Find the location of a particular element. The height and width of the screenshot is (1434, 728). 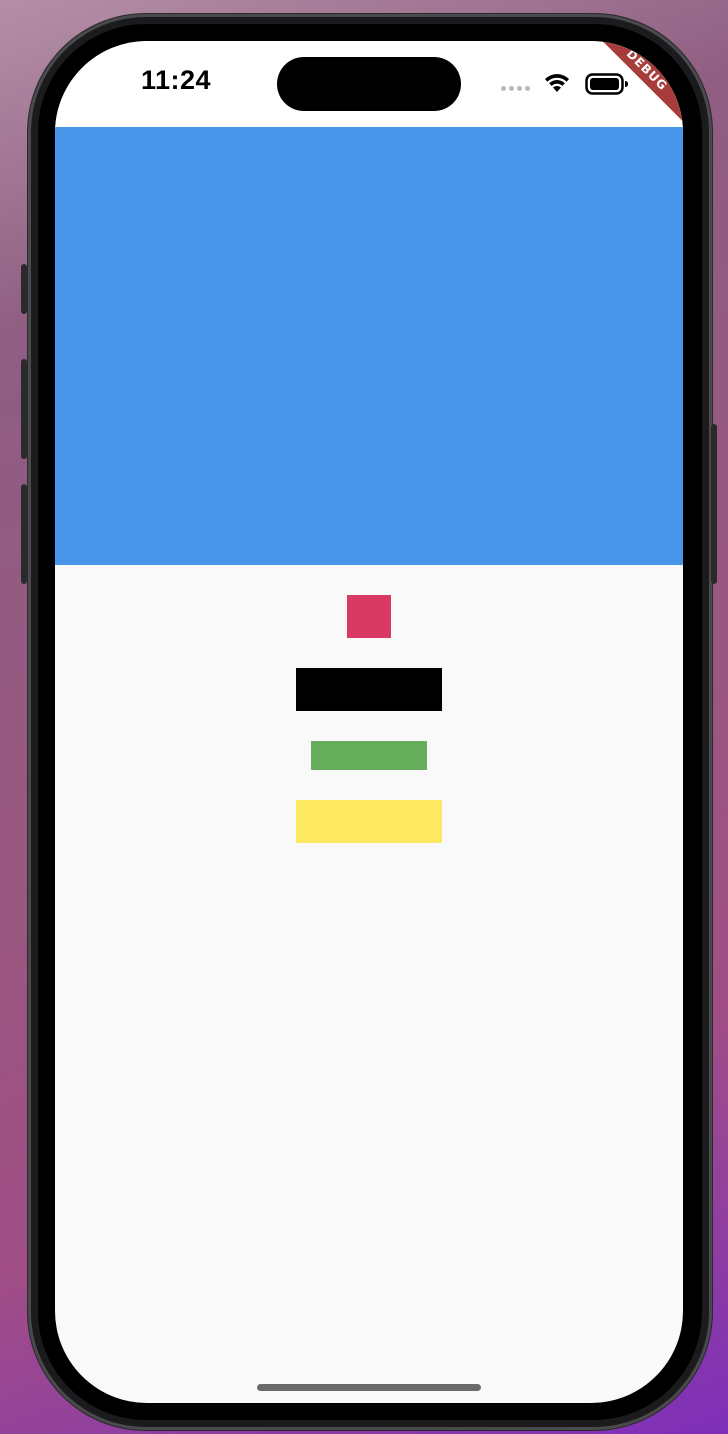

dynamic-island is located at coordinates (369, 84).